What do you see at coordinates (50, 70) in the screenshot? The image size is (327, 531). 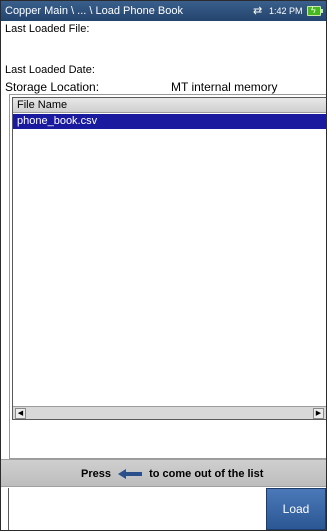 I see `last-loaded-date-label: Last Loaded Date:` at bounding box center [50, 70].